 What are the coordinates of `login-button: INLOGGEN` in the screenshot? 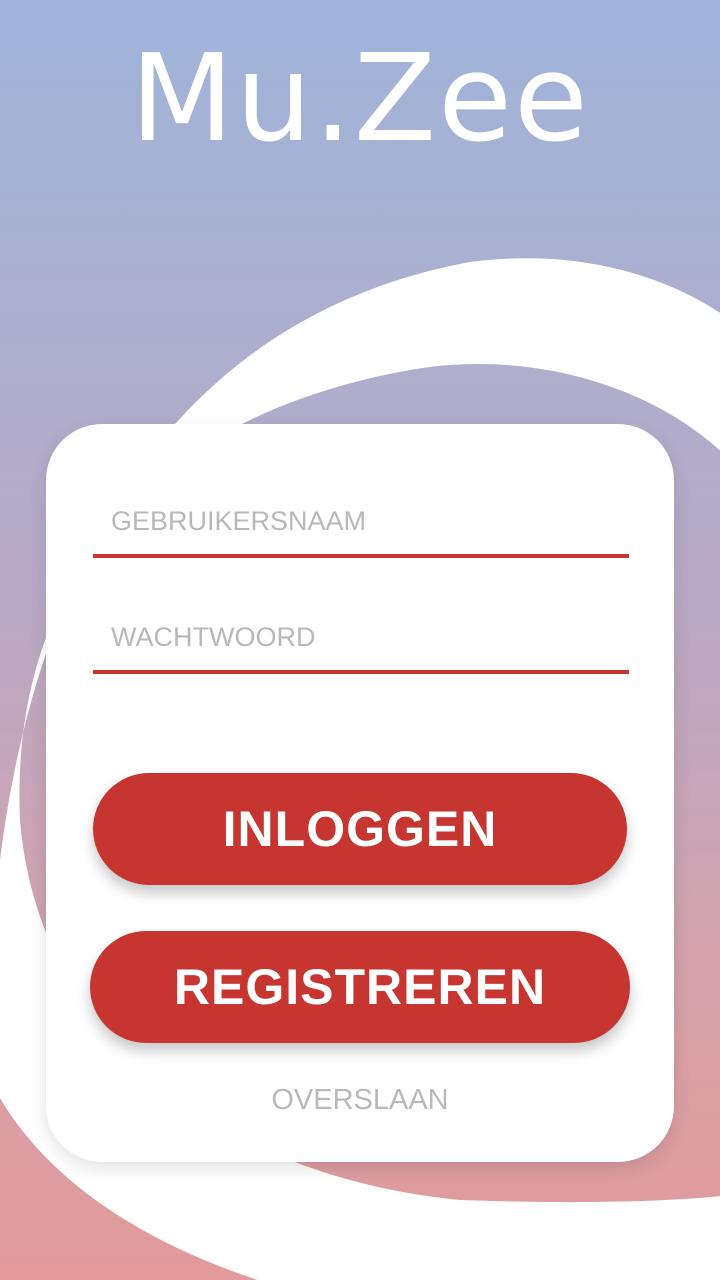 It's located at (360, 829).